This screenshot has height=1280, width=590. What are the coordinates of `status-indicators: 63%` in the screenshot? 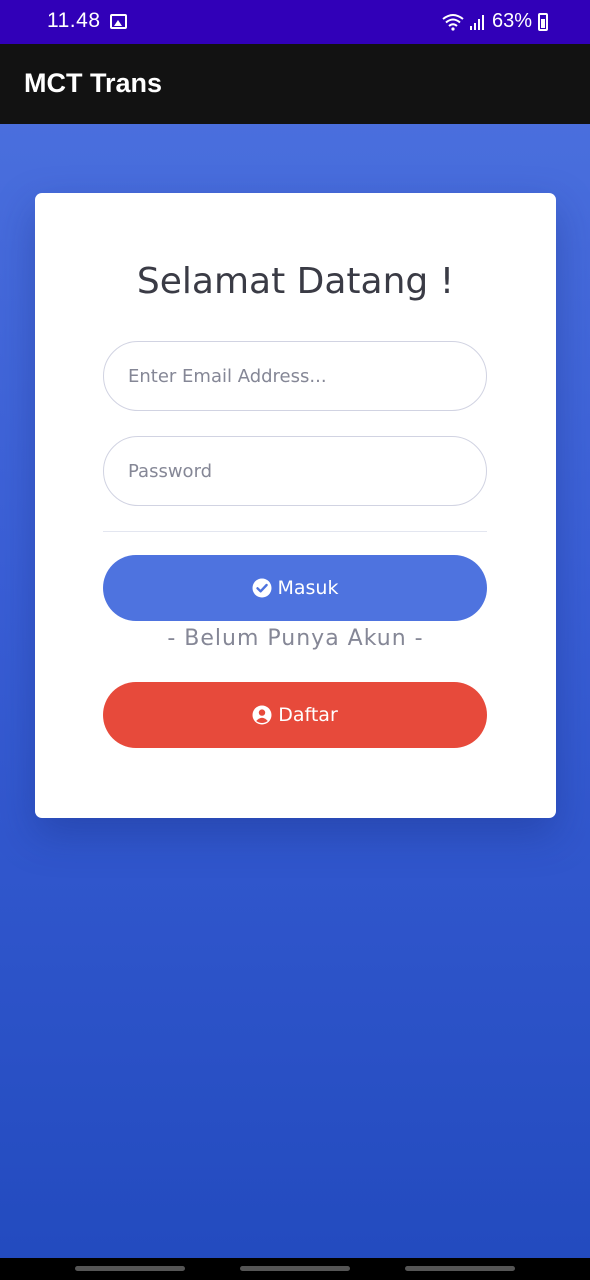 It's located at (495, 21).